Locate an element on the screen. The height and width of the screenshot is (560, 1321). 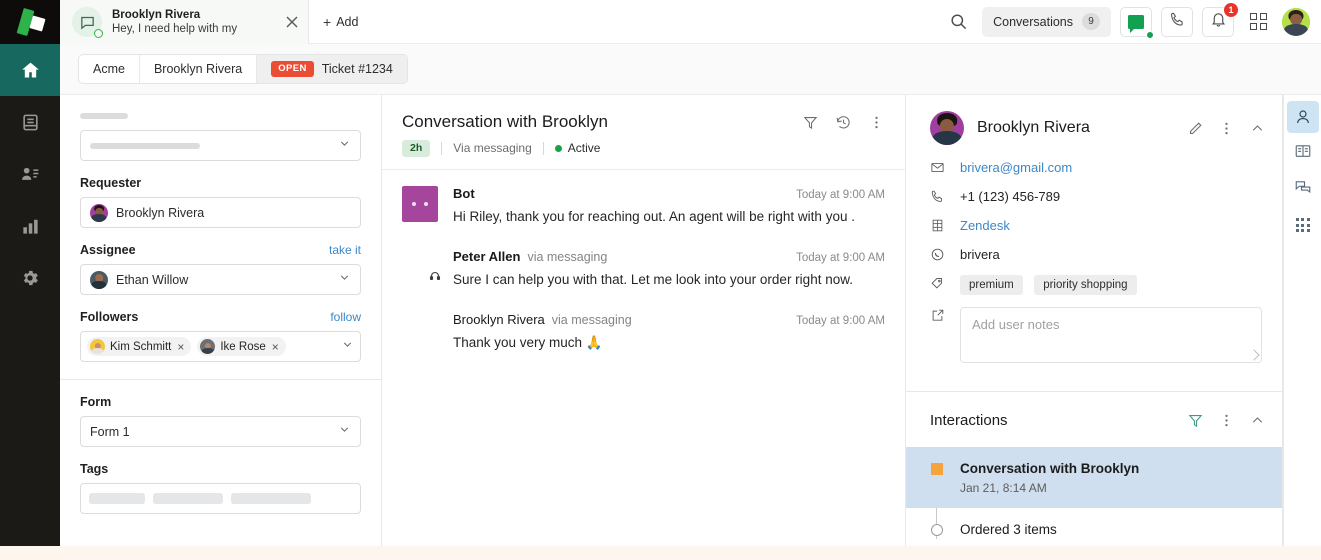
avatar is located at coordinates (1296, 21).